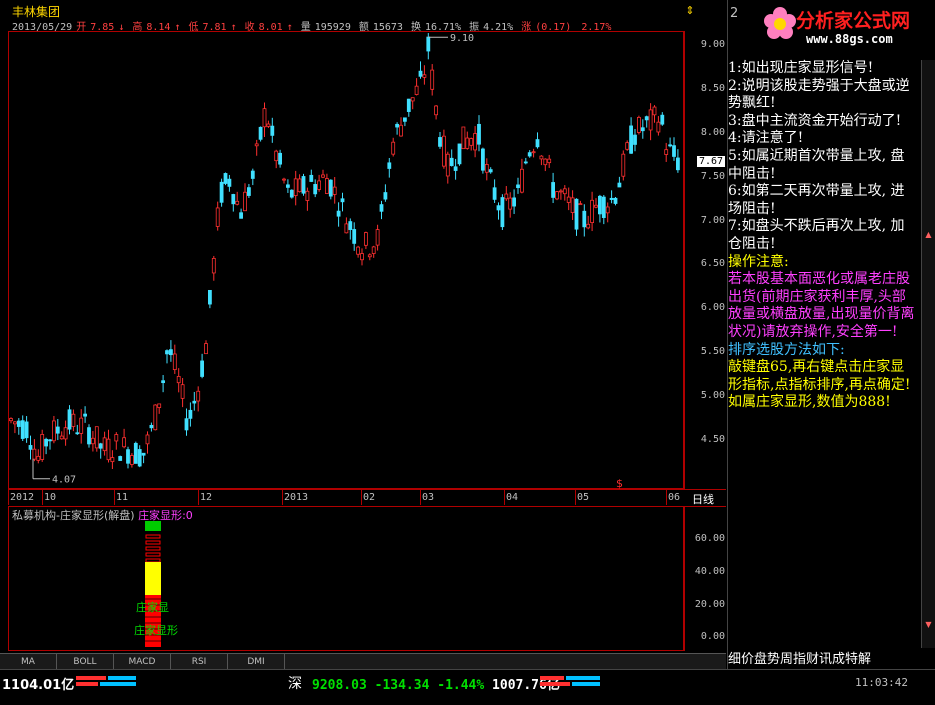 The width and height of the screenshot is (935, 705). Describe the element at coordinates (690, 10) in the screenshot. I see `scroll-arrow-icon: ⇕` at that location.